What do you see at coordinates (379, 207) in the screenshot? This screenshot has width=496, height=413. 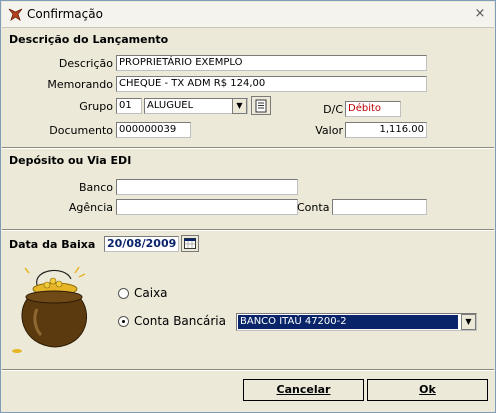 I see `conta-field` at bounding box center [379, 207].